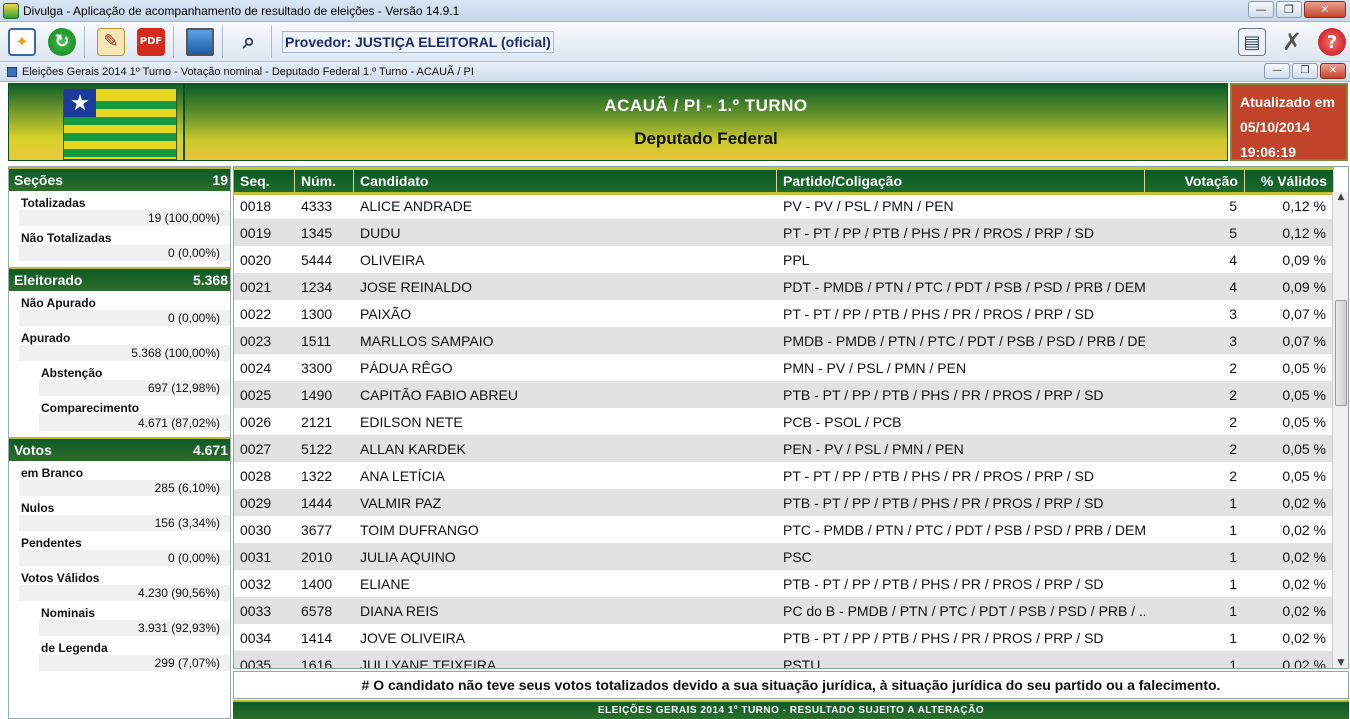 The height and width of the screenshot is (719, 1350). Describe the element at coordinates (1289, 181) in the screenshot. I see `column-header-validos: % Válidos` at that location.